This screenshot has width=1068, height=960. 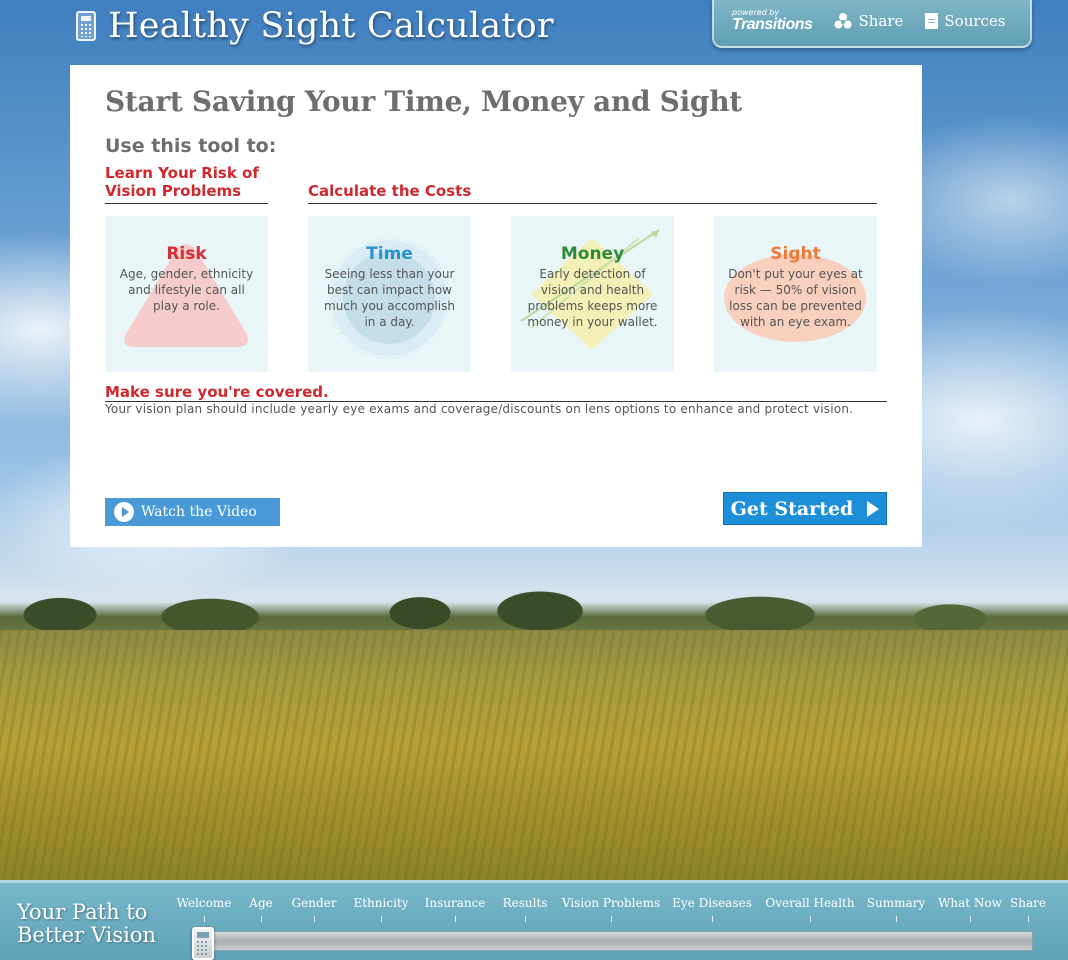 What do you see at coordinates (423, 101) in the screenshot?
I see `page-title: Start Saving Your Time, Money and Sight` at bounding box center [423, 101].